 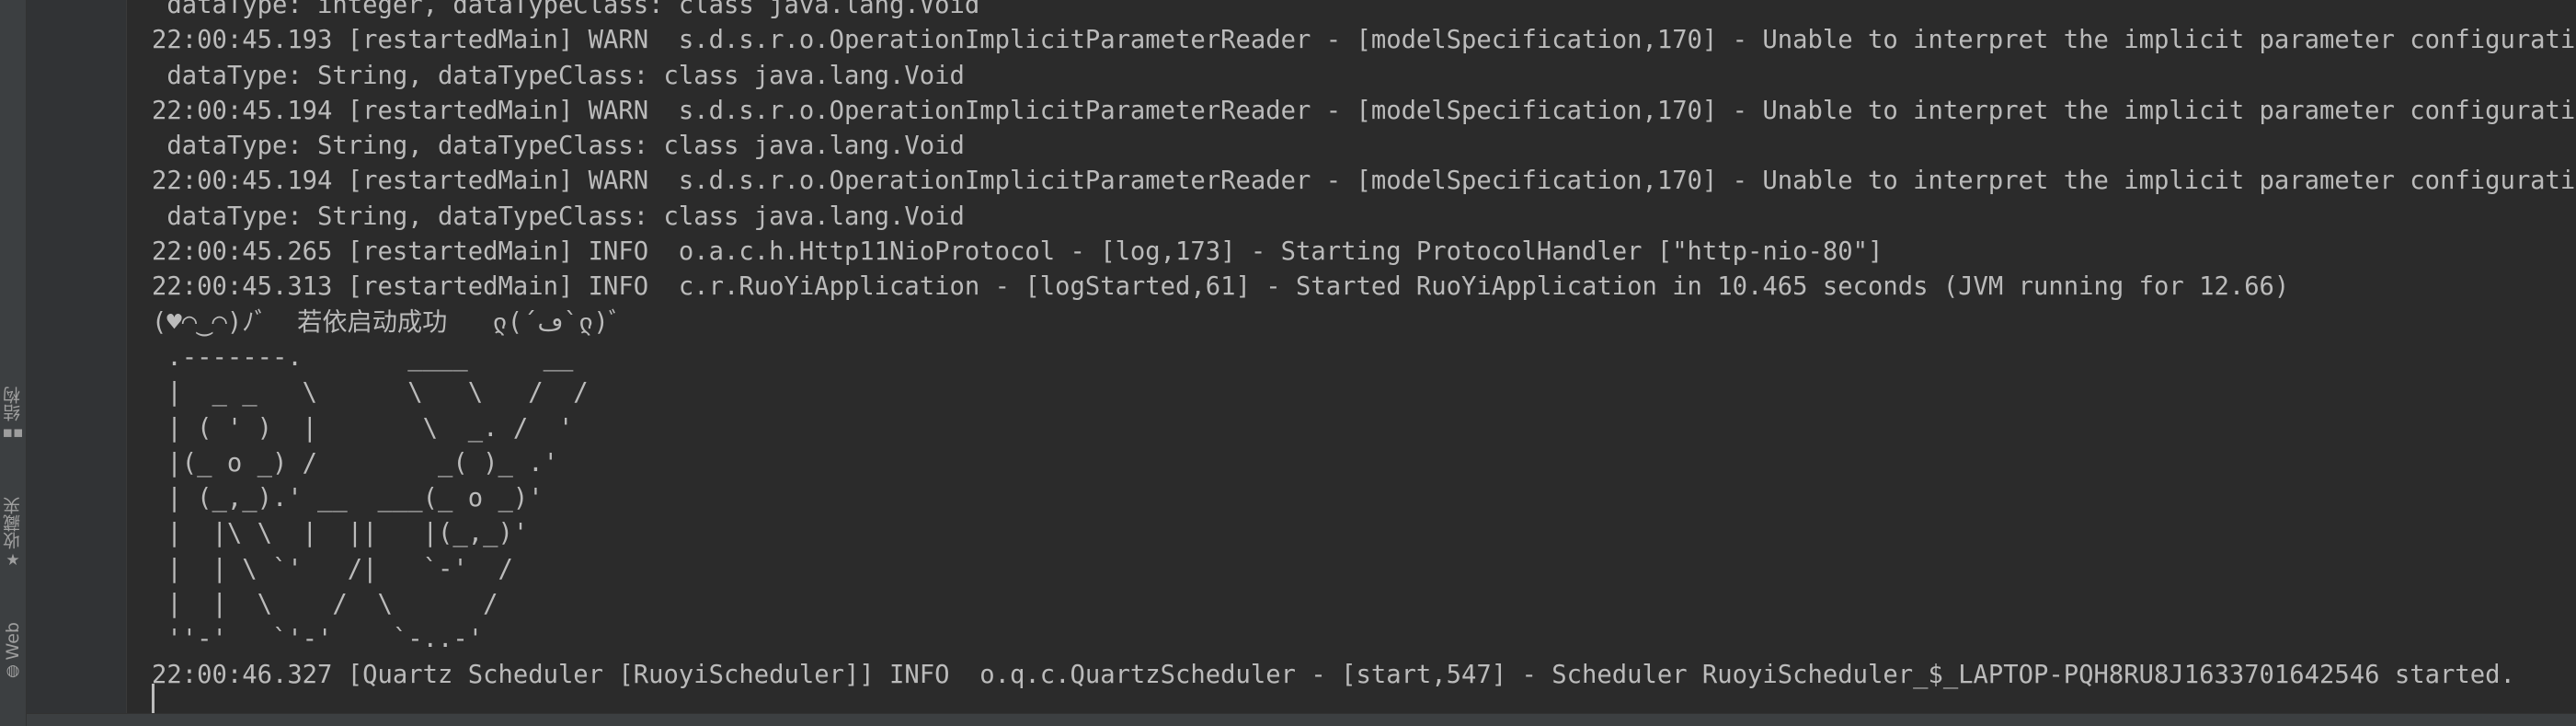 I want to click on tool-window-web: Web ◍, so click(x=13, y=652).